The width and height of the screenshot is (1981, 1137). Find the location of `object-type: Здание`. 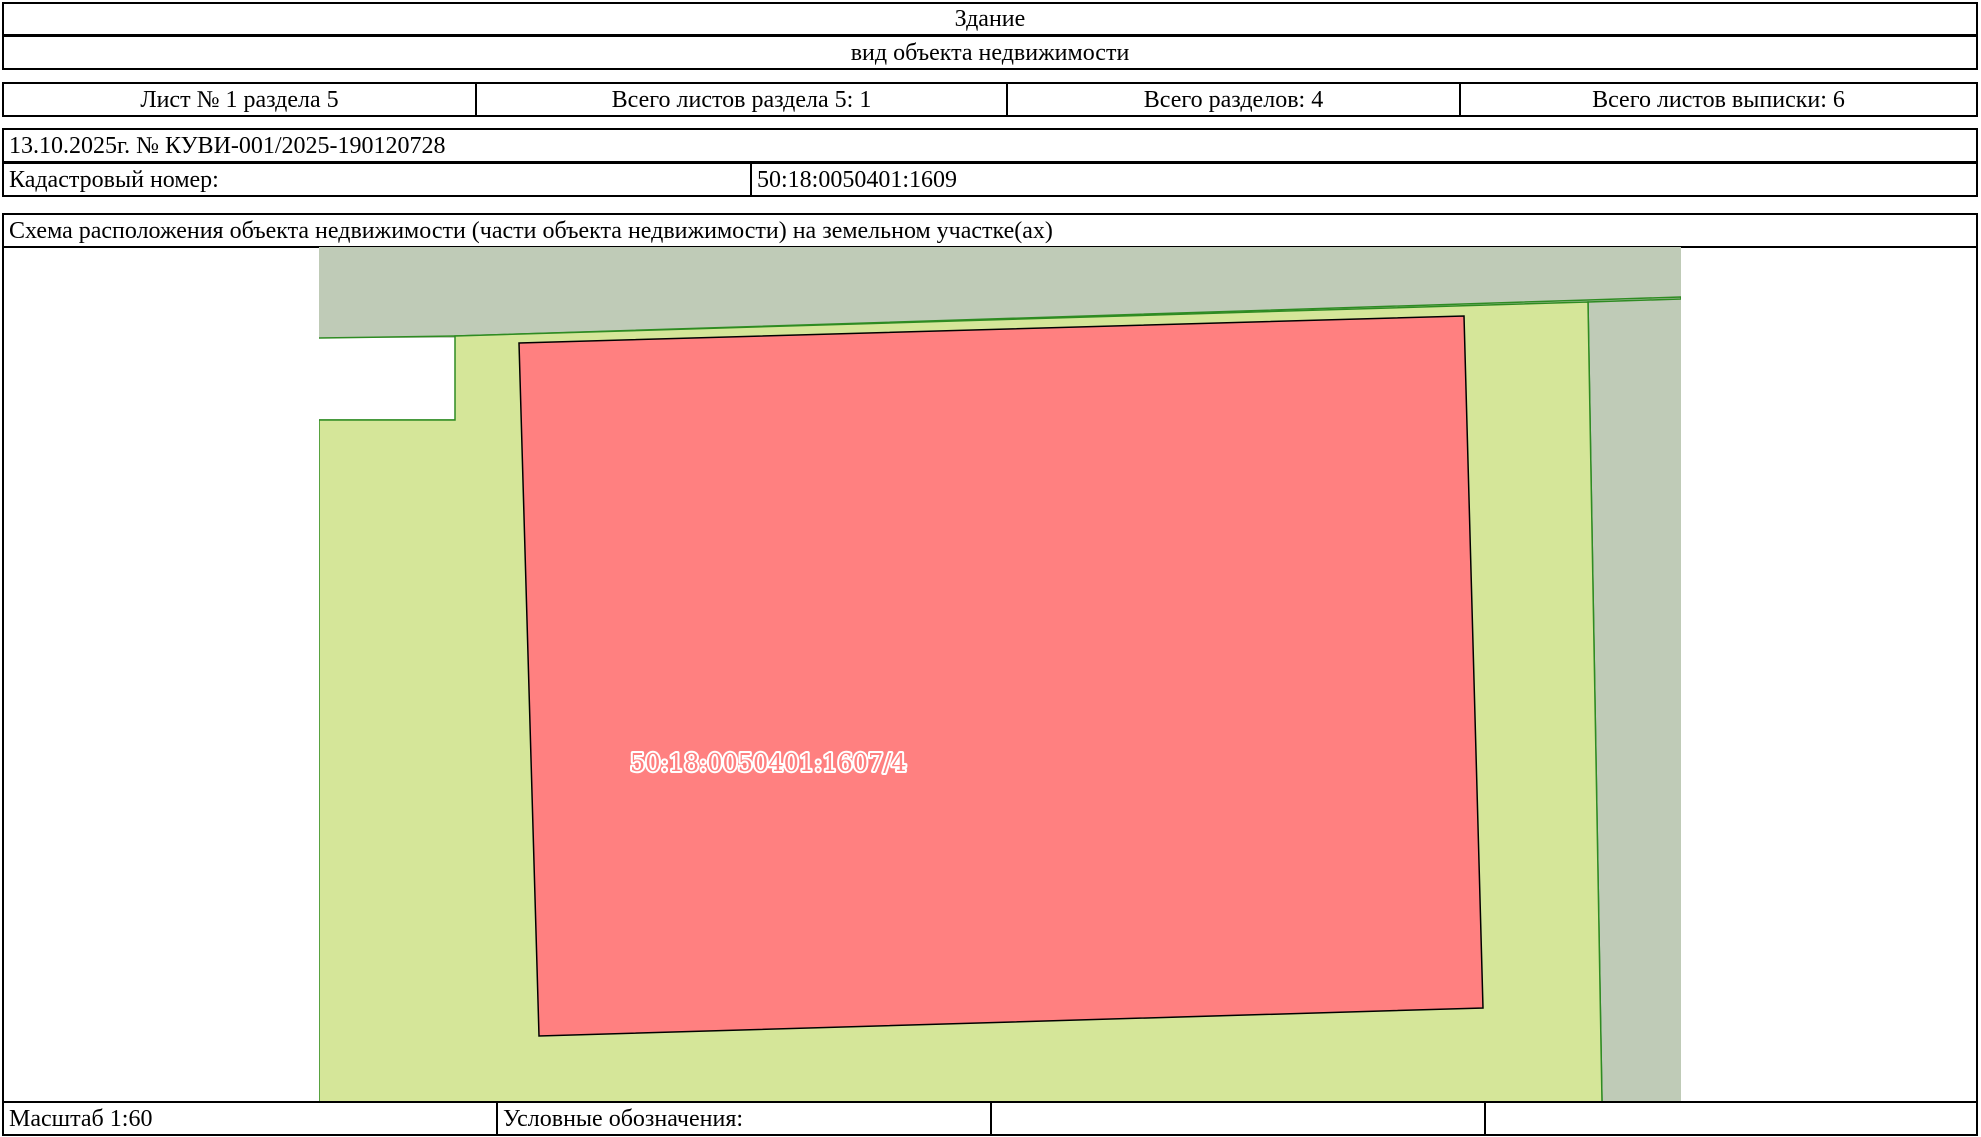

object-type: Здание is located at coordinates (990, 19).